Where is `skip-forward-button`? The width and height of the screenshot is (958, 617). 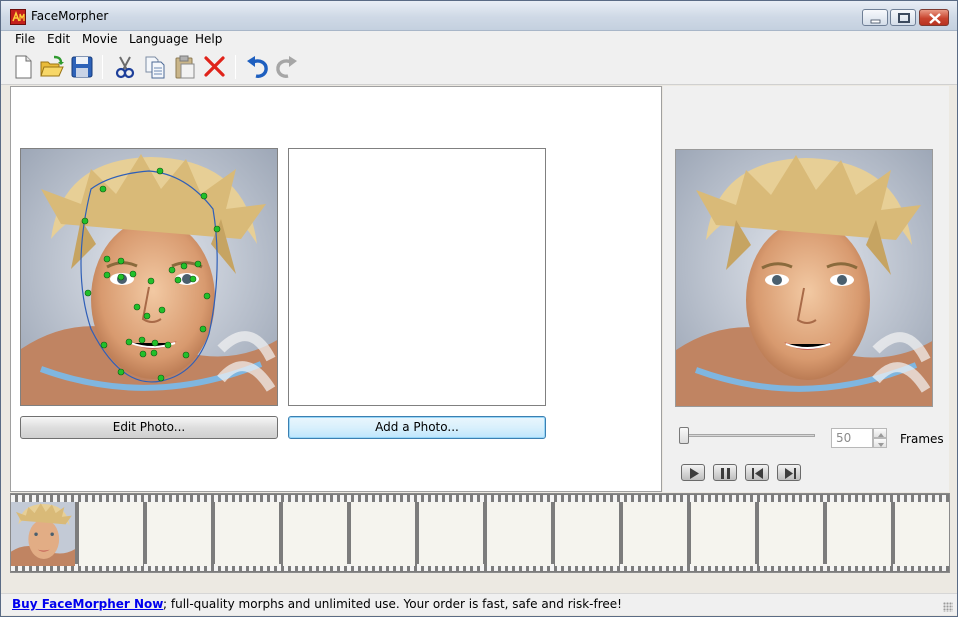 skip-forward-button is located at coordinates (789, 472).